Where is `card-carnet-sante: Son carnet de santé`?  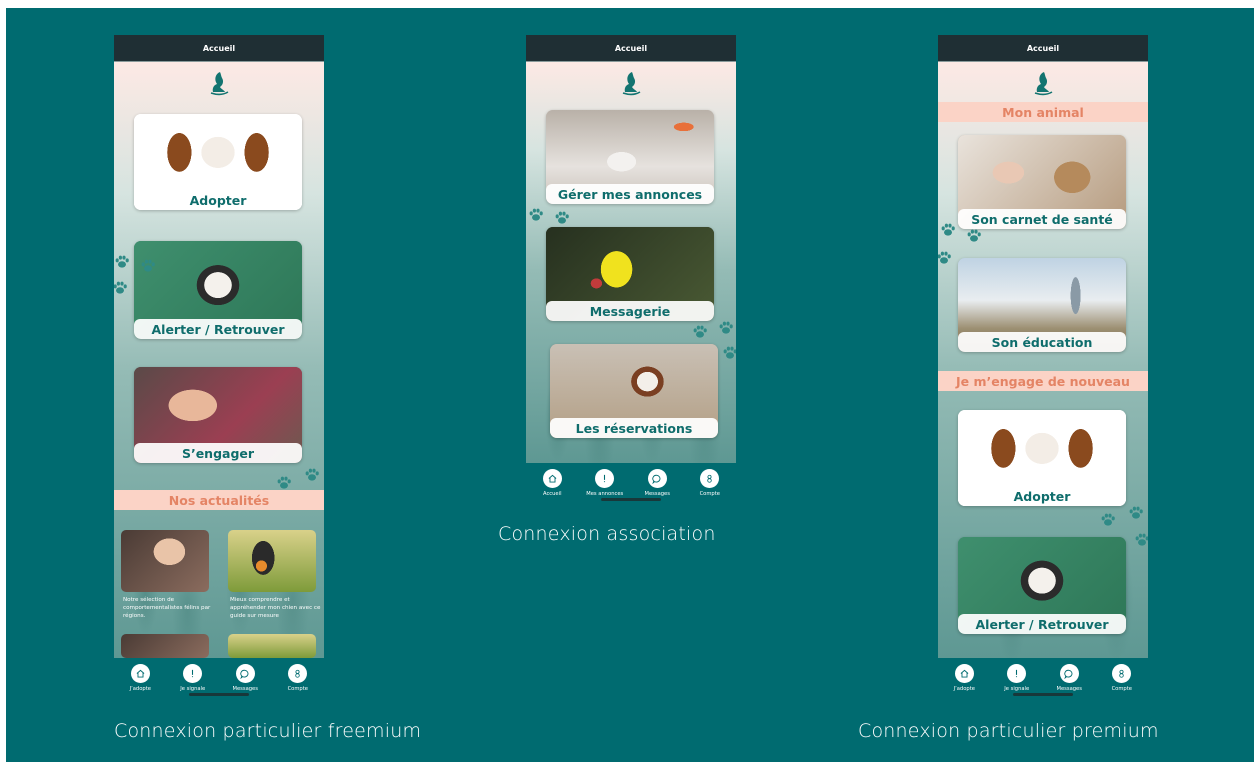 card-carnet-sante: Son carnet de santé is located at coordinates (1042, 182).